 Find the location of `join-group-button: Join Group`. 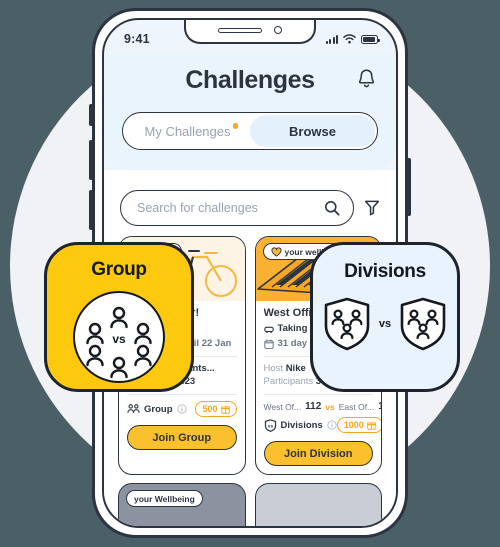

join-group-button: Join Group is located at coordinates (182, 437).